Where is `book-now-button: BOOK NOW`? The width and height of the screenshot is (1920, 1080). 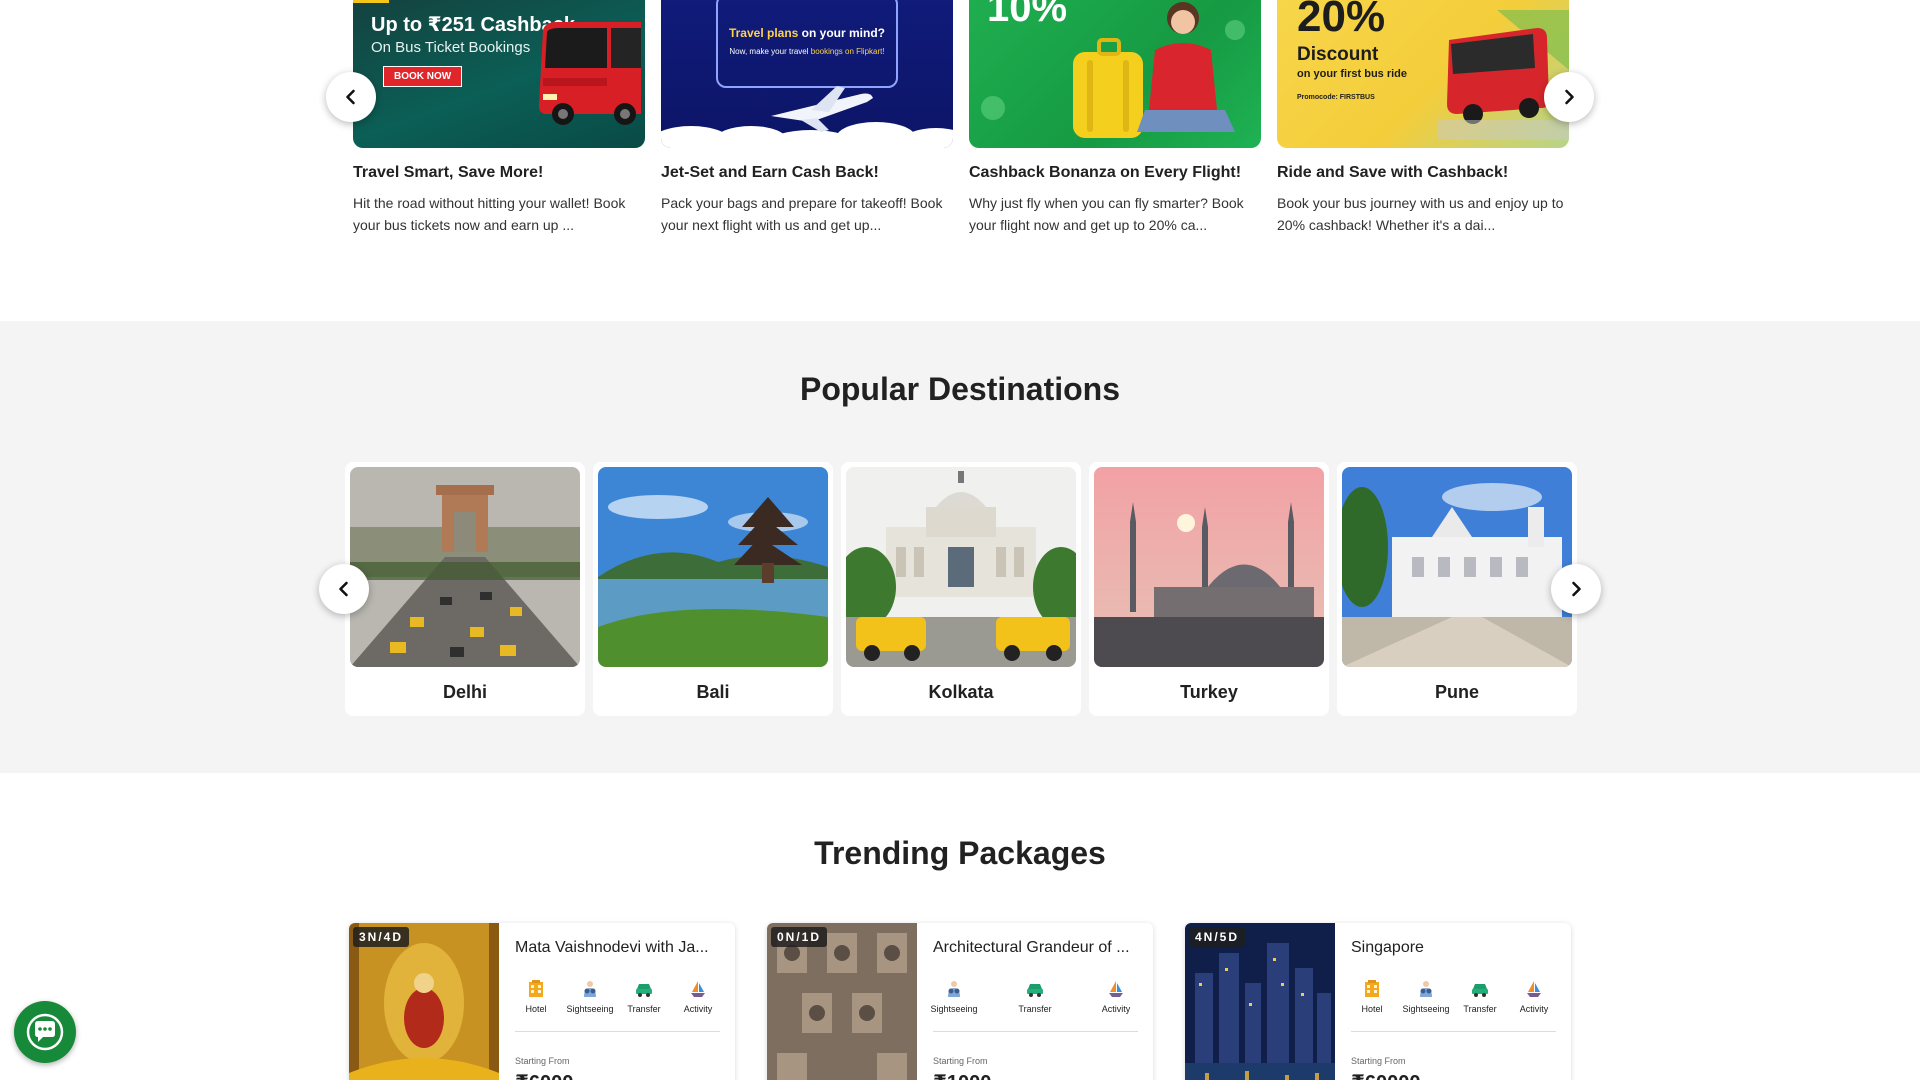 book-now-button: BOOK NOW is located at coordinates (423, 76).